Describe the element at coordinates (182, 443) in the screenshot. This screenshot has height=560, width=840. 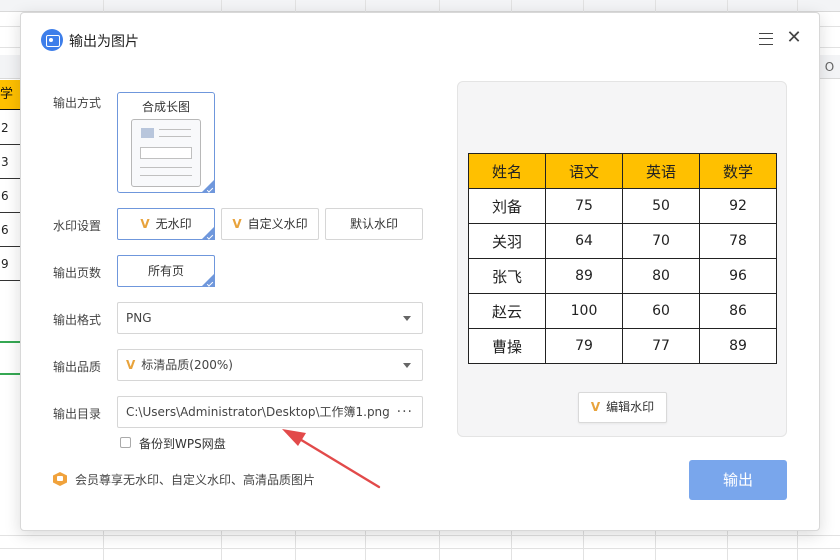
I see `backup-checkbox-label: 备份到WPS网盘` at that location.